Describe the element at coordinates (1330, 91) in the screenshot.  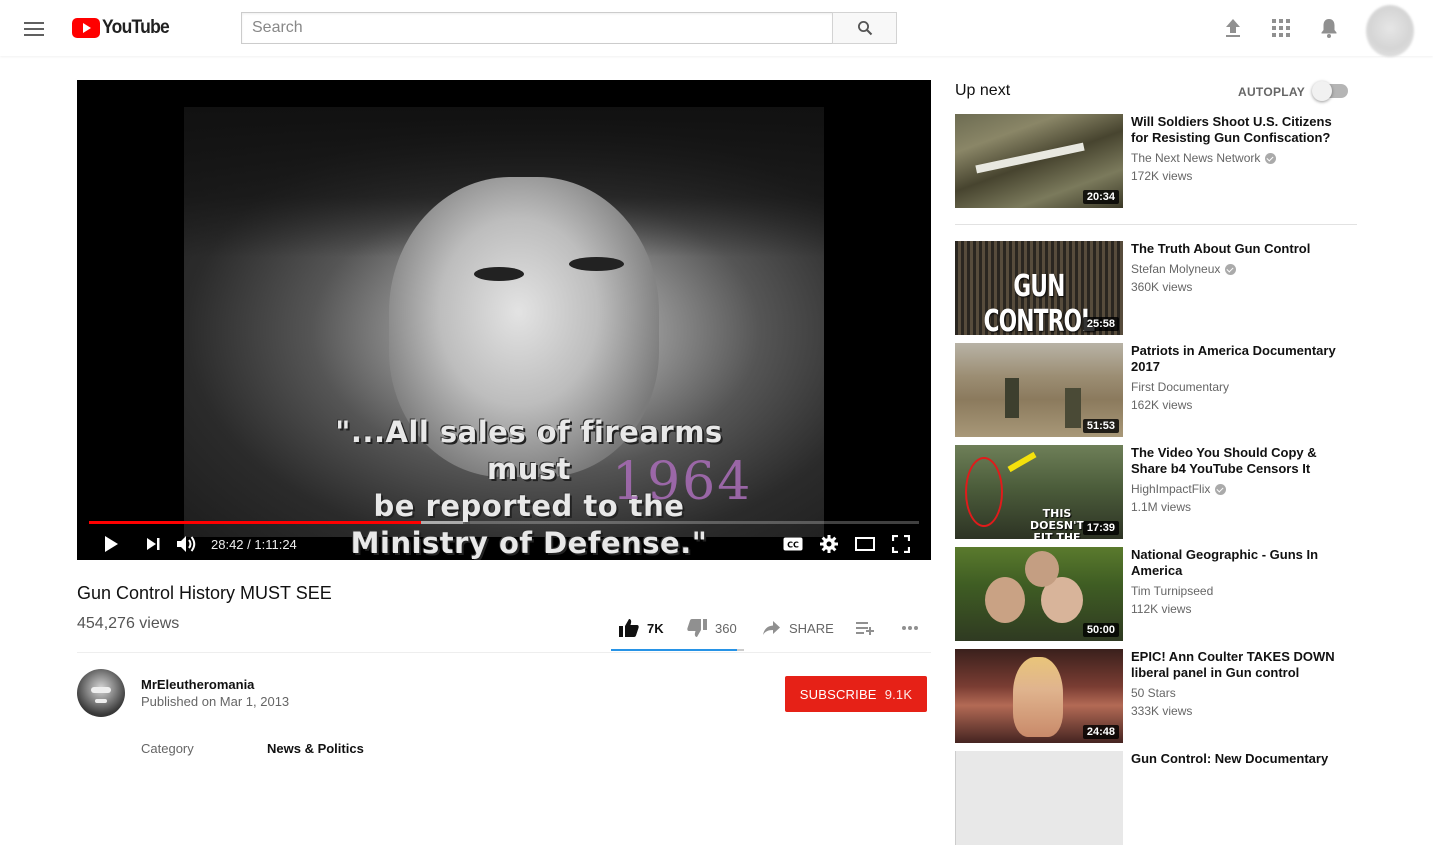
I see `autoplay-toggle` at that location.